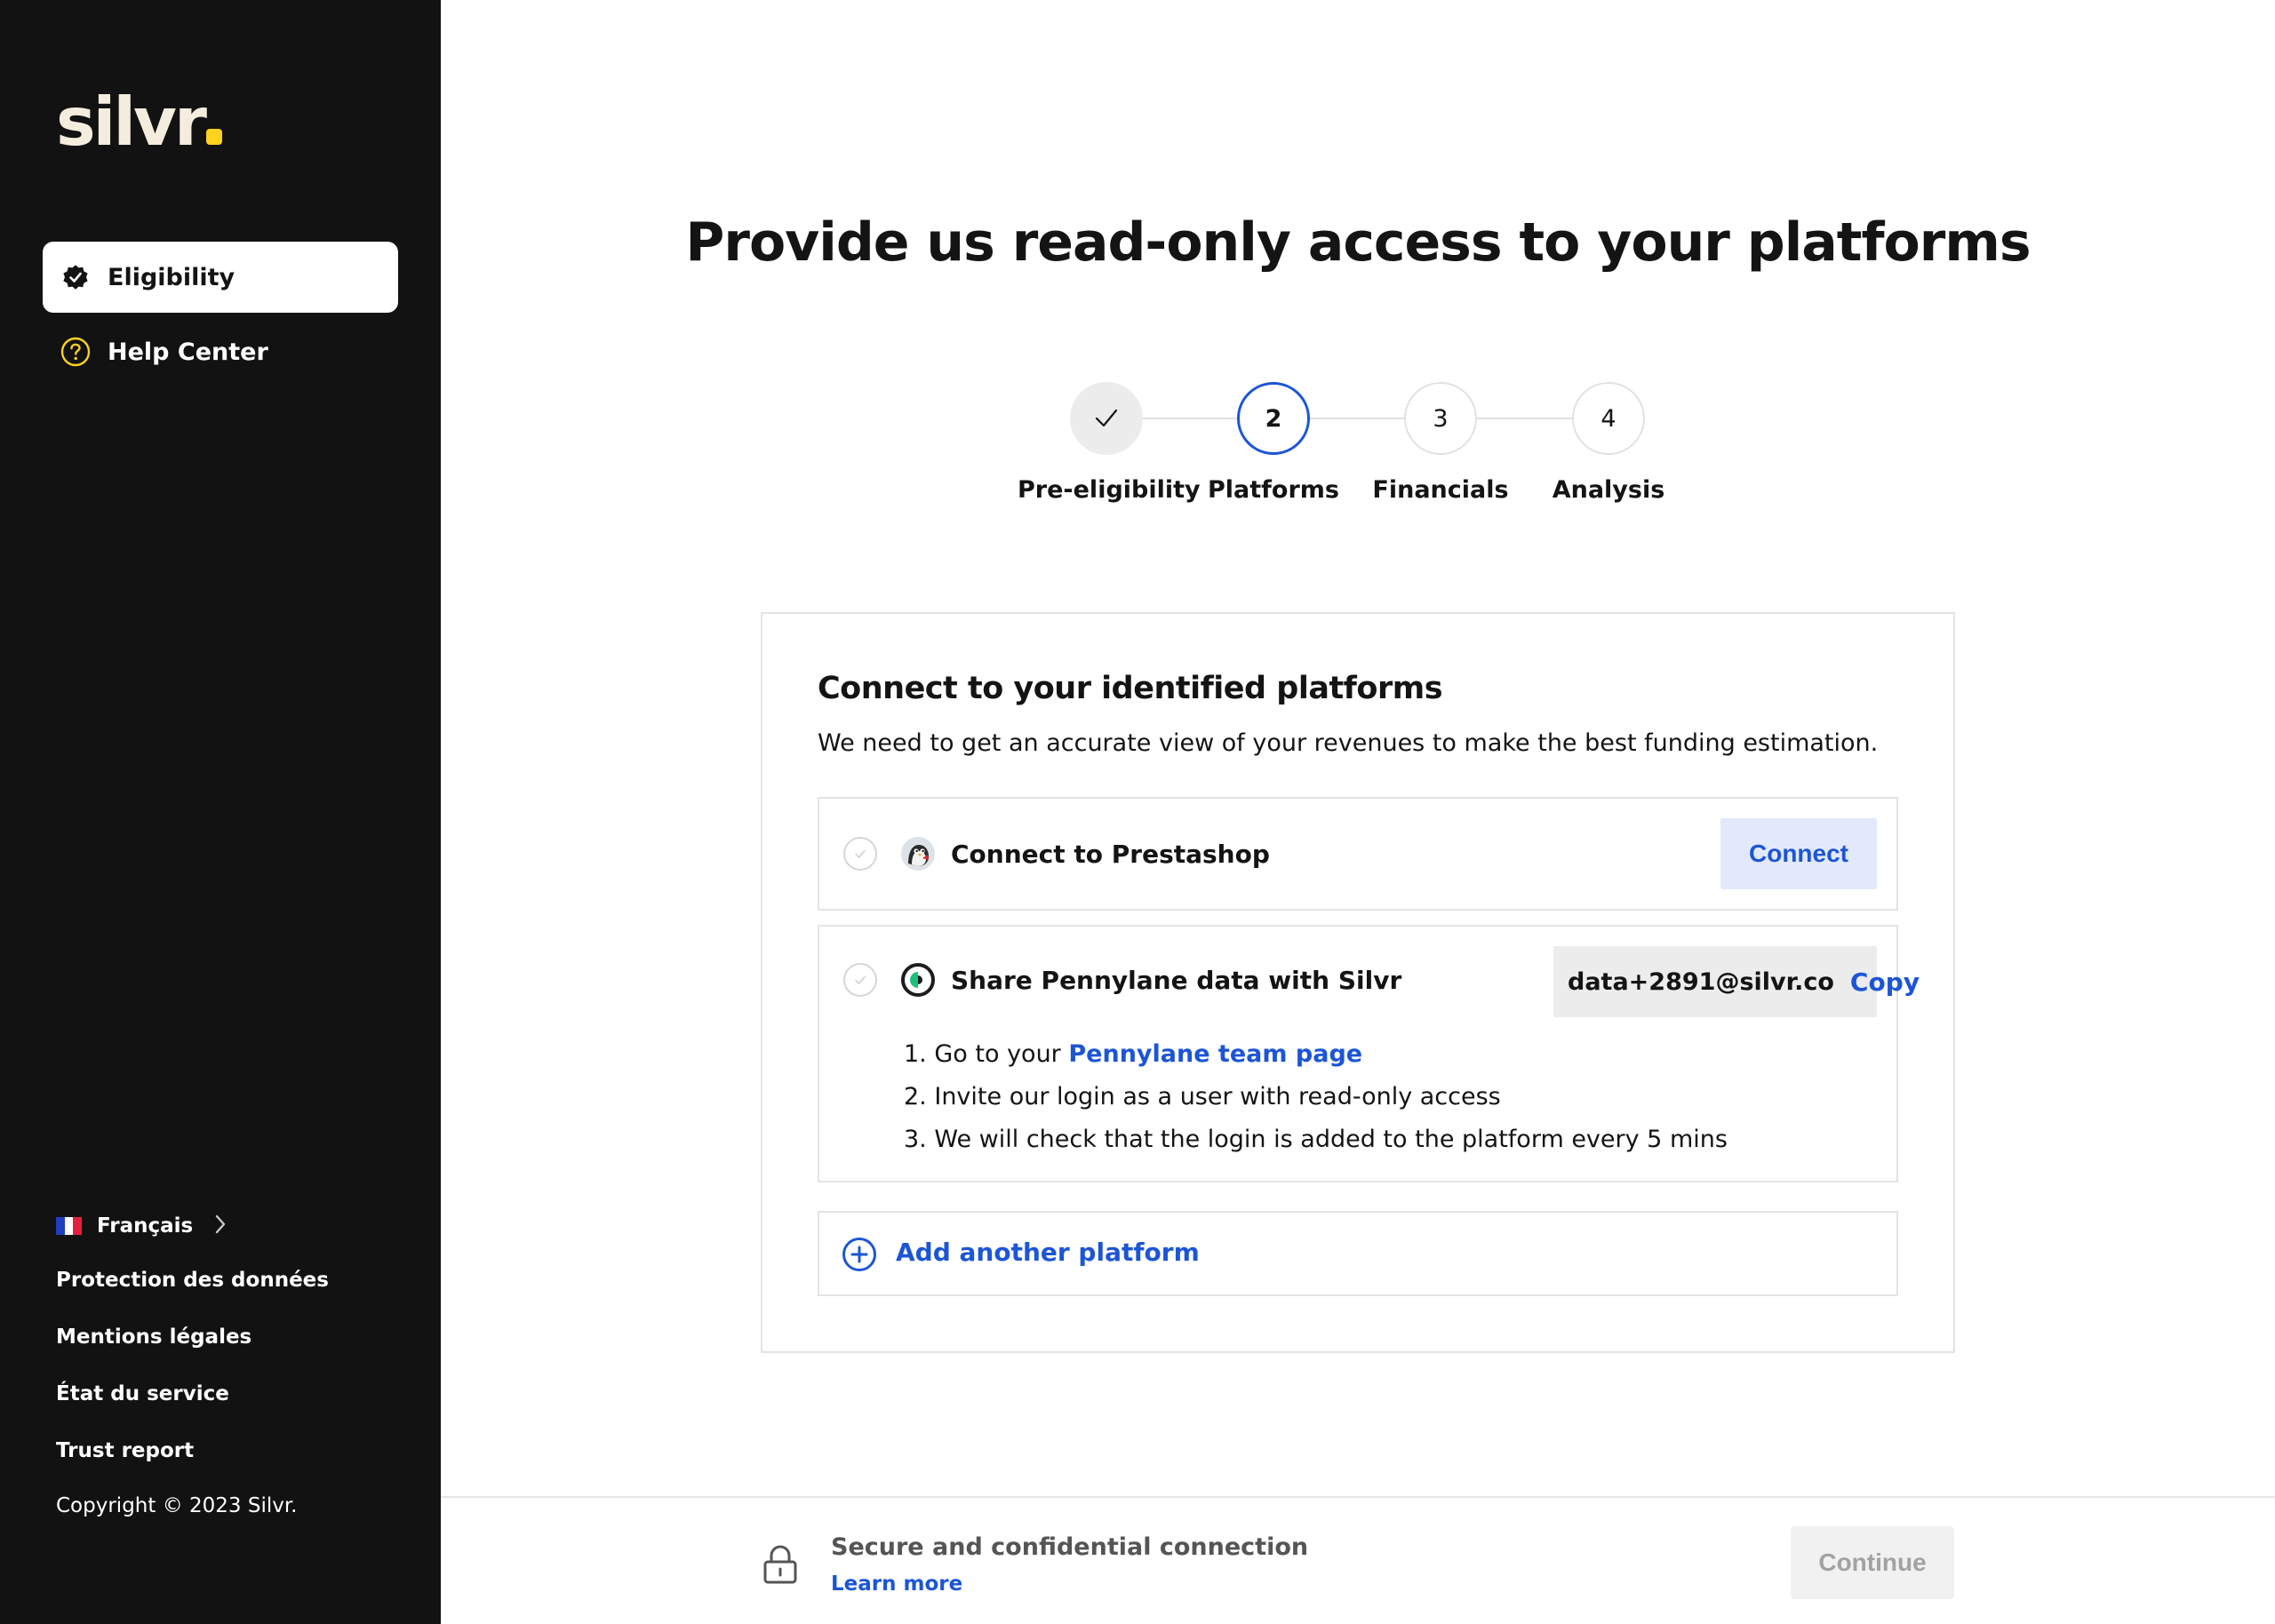 The image size is (2275, 1624). I want to click on step-analysis: 4 Analysis, so click(1608, 443).